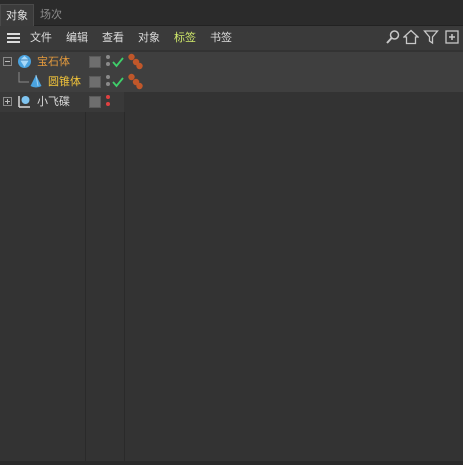 This screenshot has height=465, width=463. I want to click on filter-icon, so click(431, 37).